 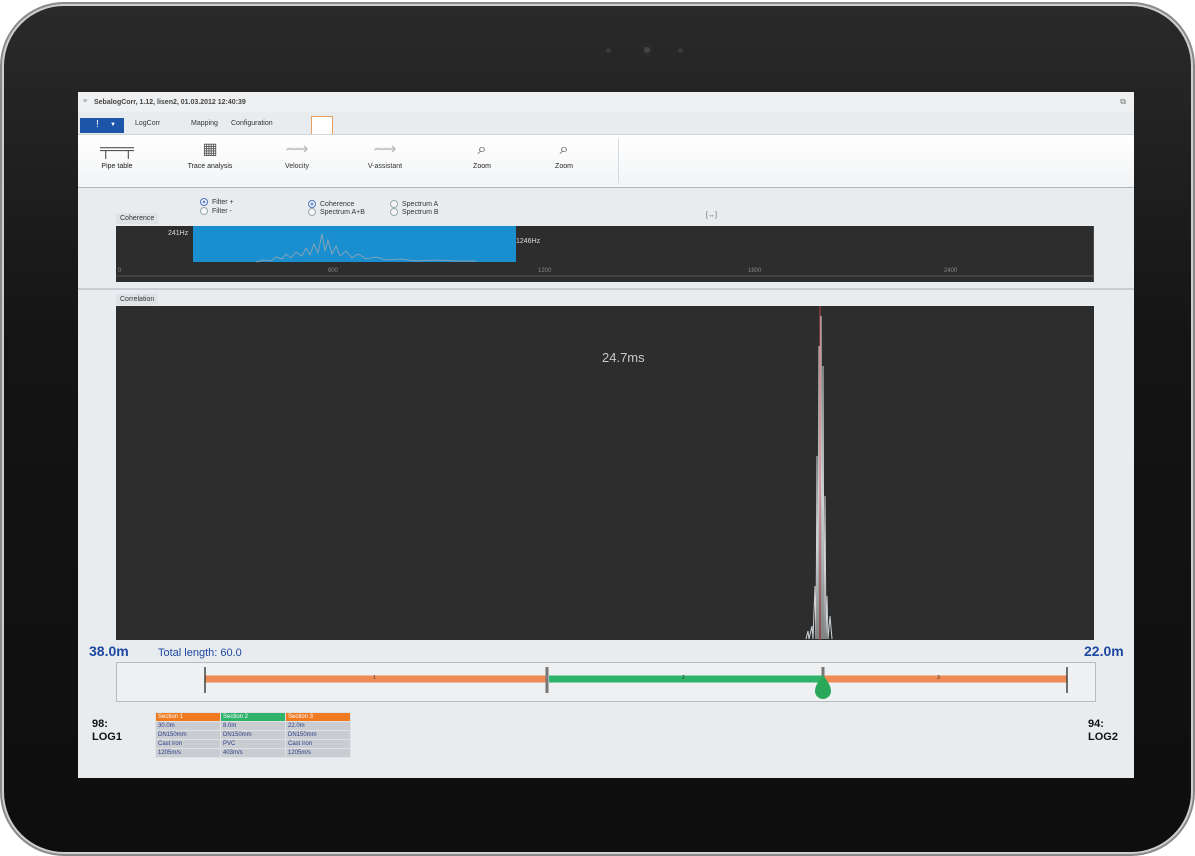 I want to click on tab-configuration: Configuration, so click(x=252, y=123).